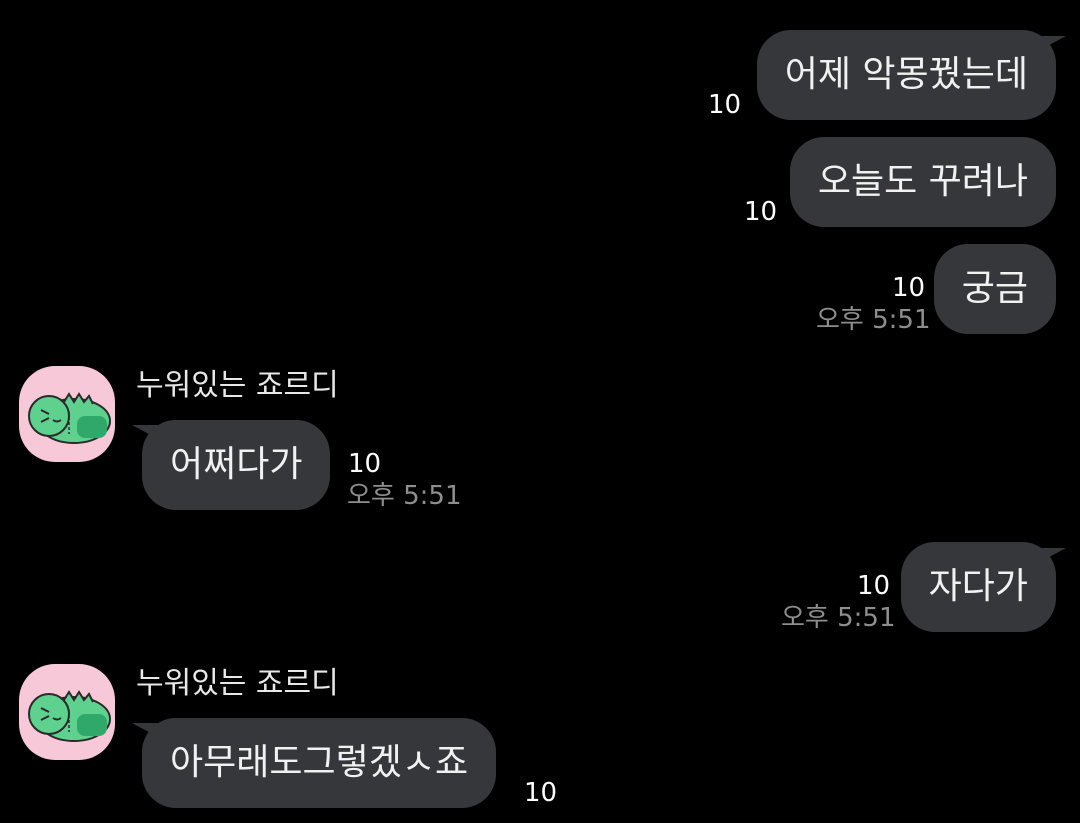  I want to click on message-bubble: 자다가, so click(978, 587).